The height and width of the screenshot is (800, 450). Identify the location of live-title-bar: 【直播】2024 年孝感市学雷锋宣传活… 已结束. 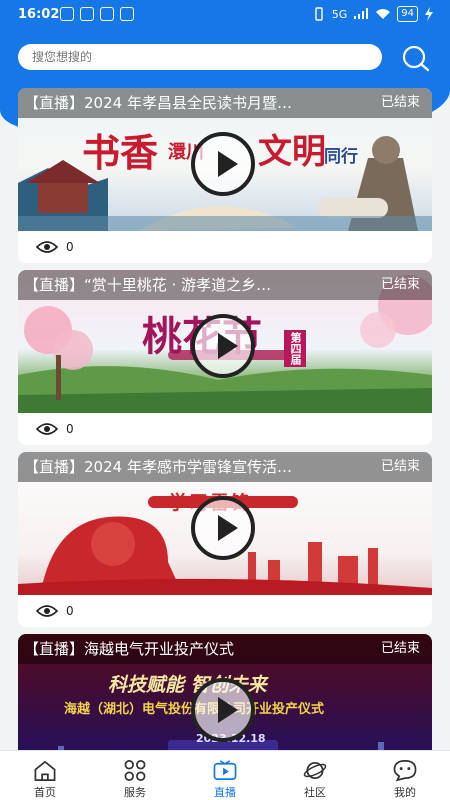
(225, 467).